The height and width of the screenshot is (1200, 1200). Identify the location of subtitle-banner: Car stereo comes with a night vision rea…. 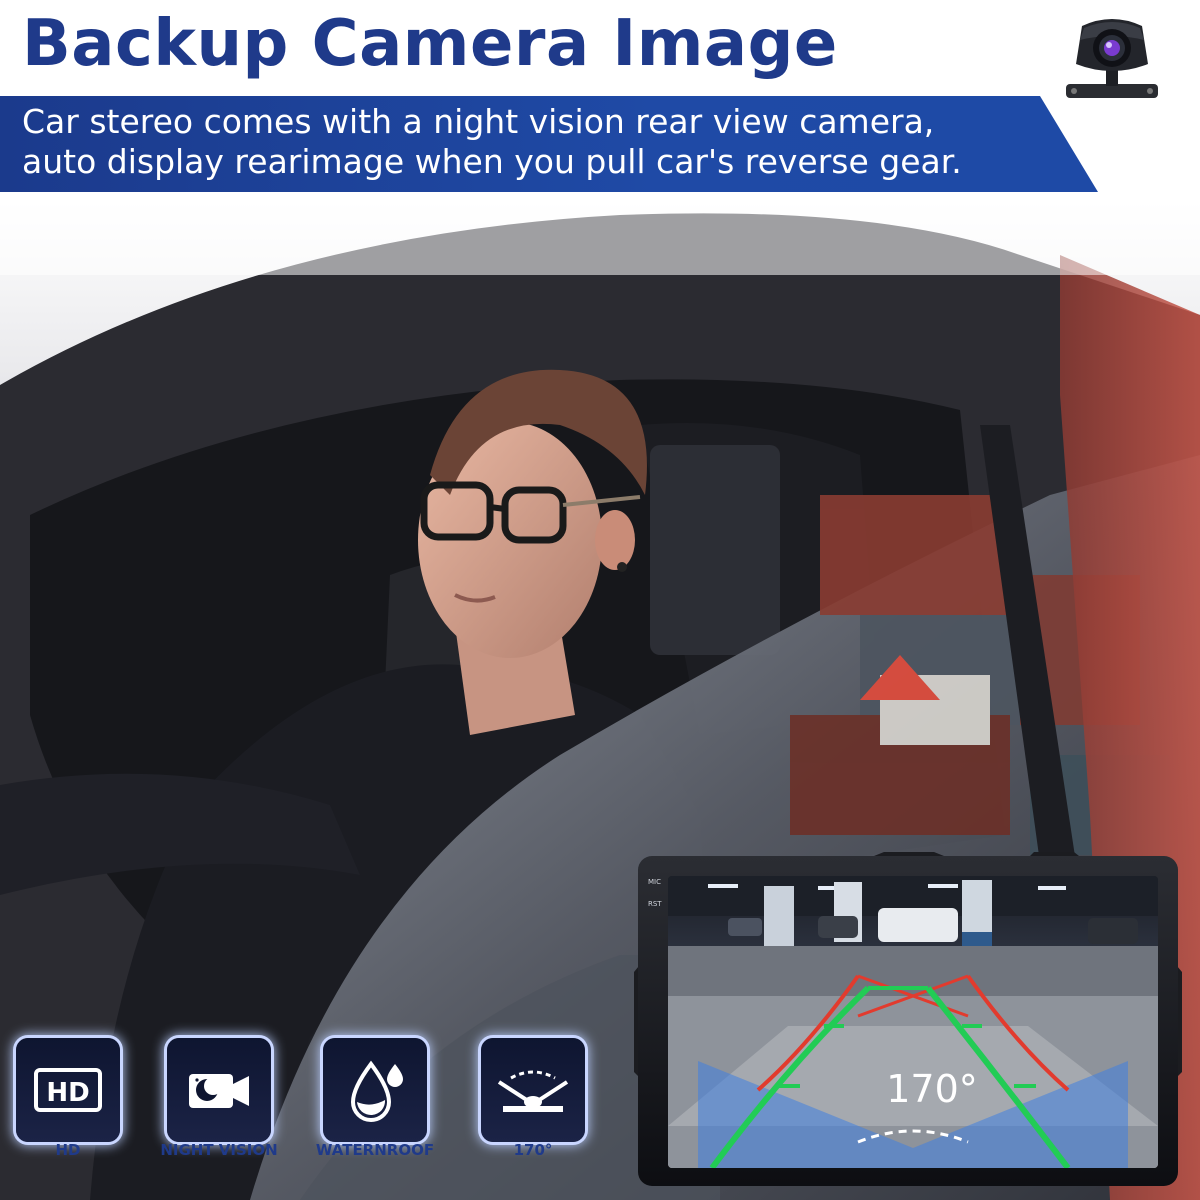
(549, 144).